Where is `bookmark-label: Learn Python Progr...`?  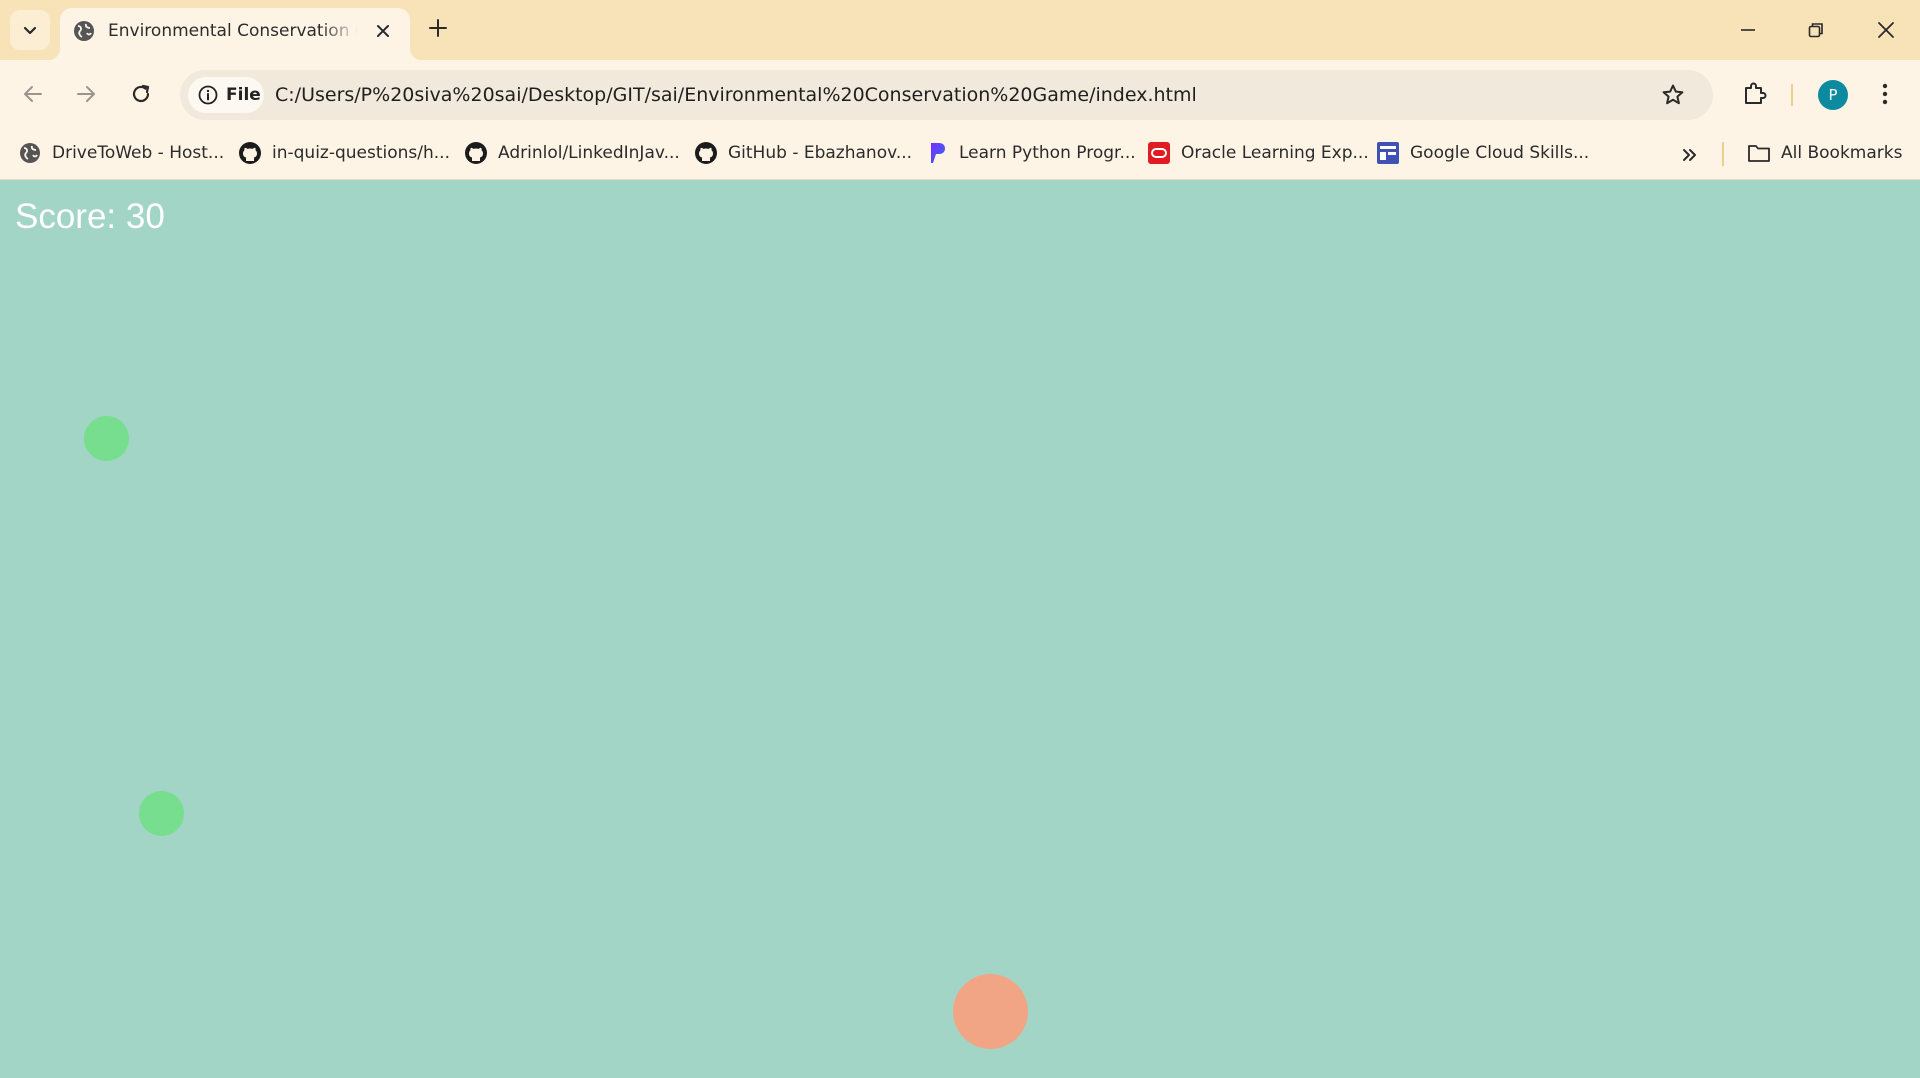 bookmark-label: Learn Python Progr... is located at coordinates (1047, 153).